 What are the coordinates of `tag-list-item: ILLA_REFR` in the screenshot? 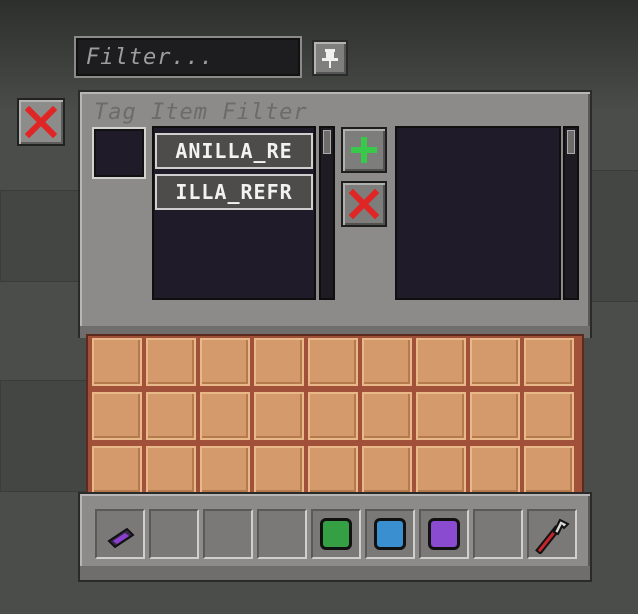 It's located at (234, 192).